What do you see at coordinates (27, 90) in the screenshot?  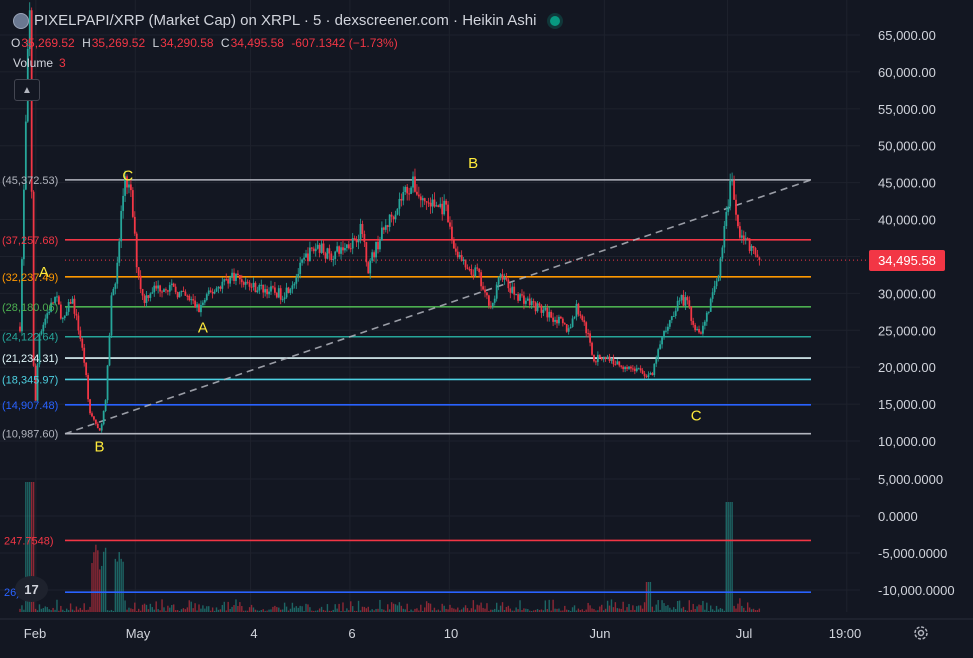 I see `collapse-legend-button: ▲` at bounding box center [27, 90].